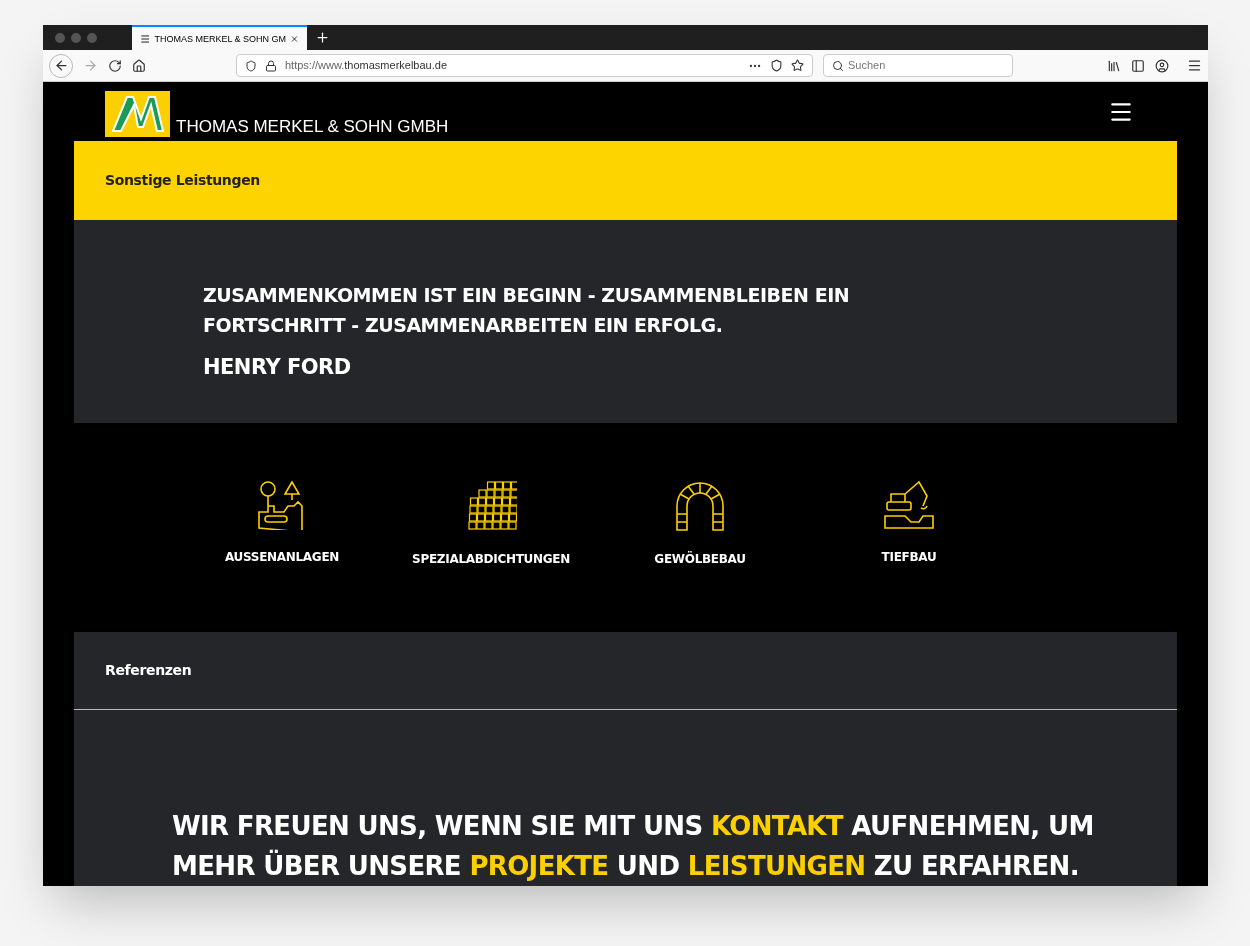 This screenshot has height=946, width=1250. Describe the element at coordinates (137, 113) in the screenshot. I see `logo-icon` at that location.